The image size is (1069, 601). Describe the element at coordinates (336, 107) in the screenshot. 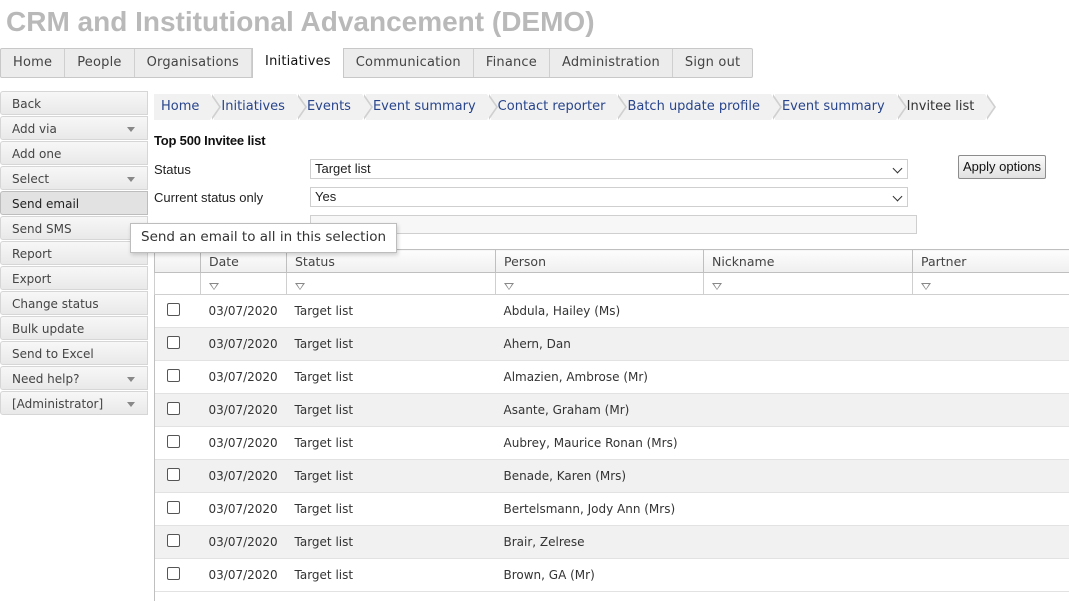

I see `breadcrumb-events: Events` at that location.